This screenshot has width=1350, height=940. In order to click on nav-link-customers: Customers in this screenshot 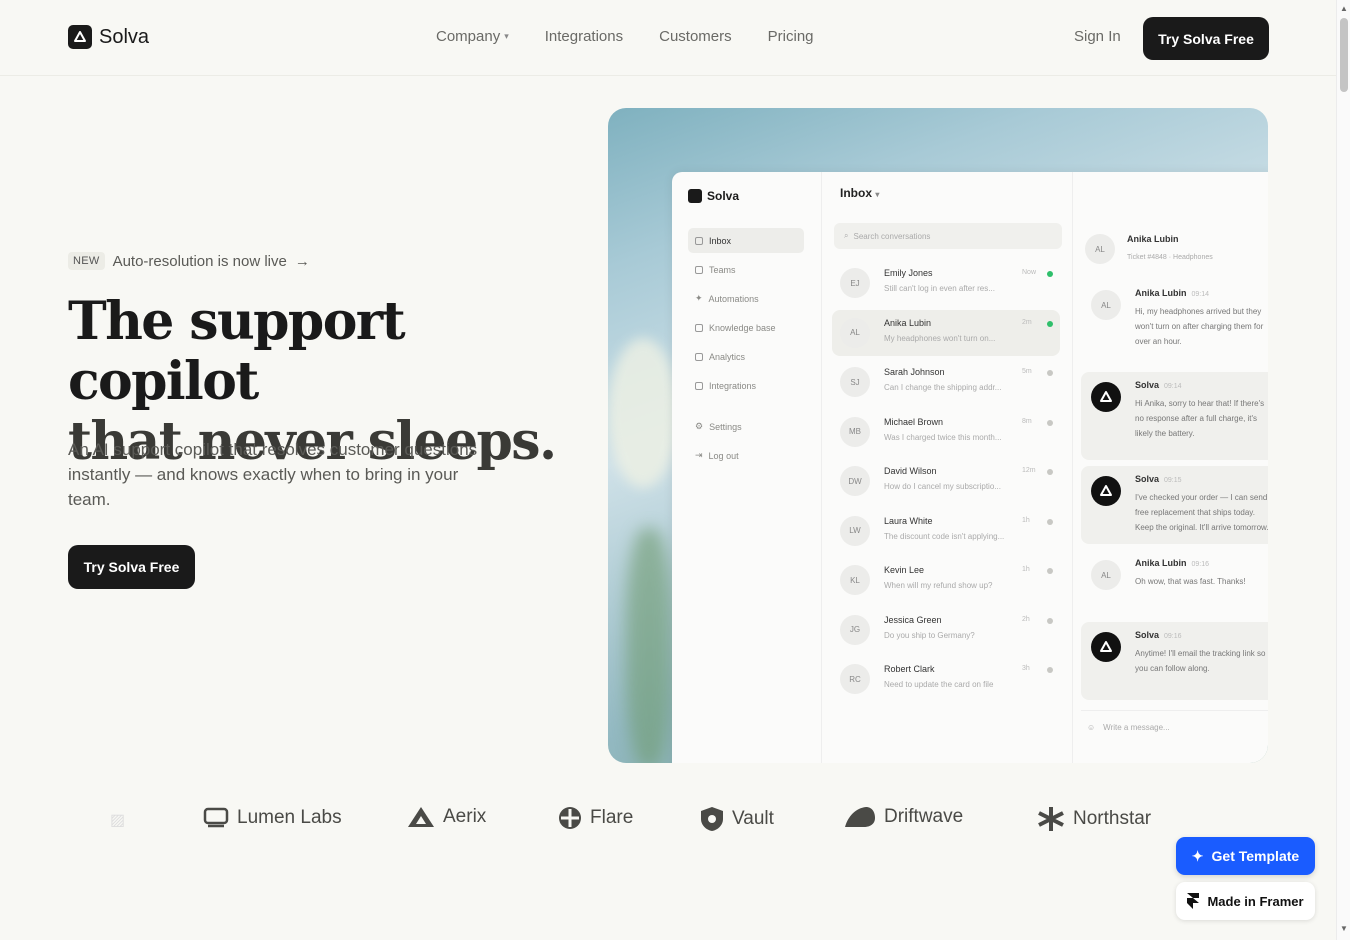, I will do `click(695, 36)`.